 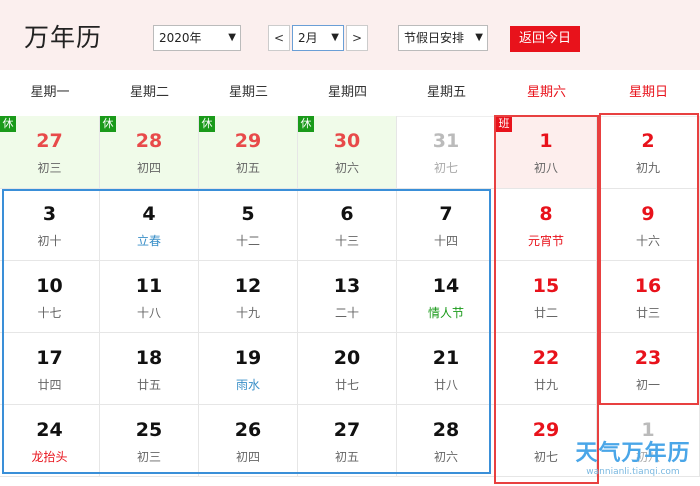 What do you see at coordinates (347, 225) in the screenshot?
I see `day-cell: 6 十三` at bounding box center [347, 225].